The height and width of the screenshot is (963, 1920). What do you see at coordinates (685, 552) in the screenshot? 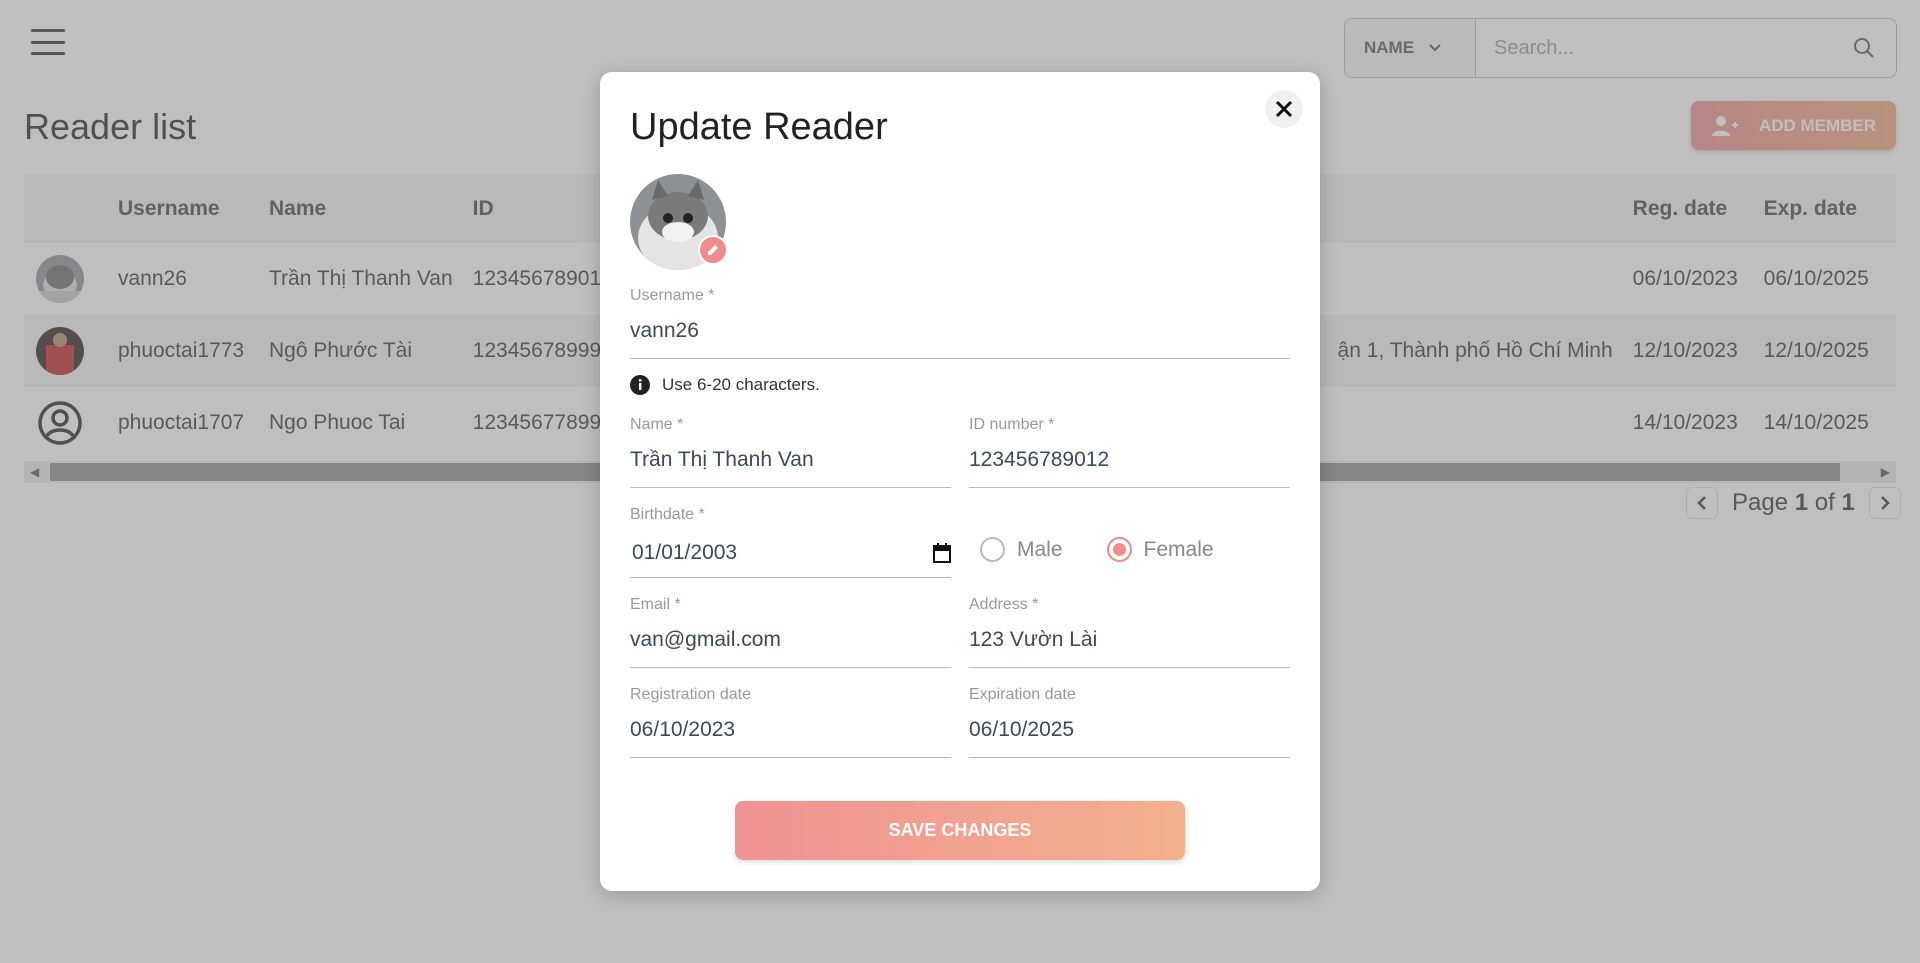
I see `birthdate-value: 01/01/2003` at bounding box center [685, 552].